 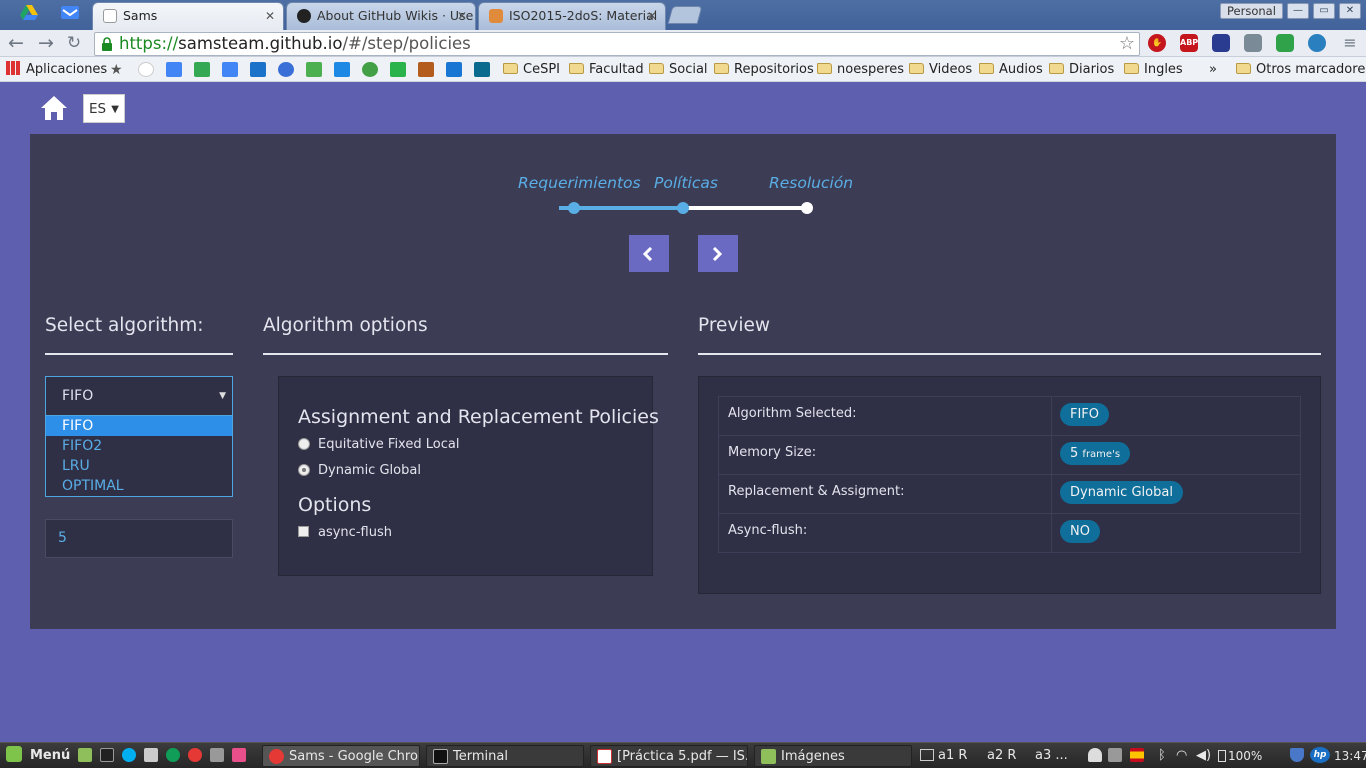 What do you see at coordinates (70, 13) in the screenshot?
I see `mail-pinned-tab` at bounding box center [70, 13].